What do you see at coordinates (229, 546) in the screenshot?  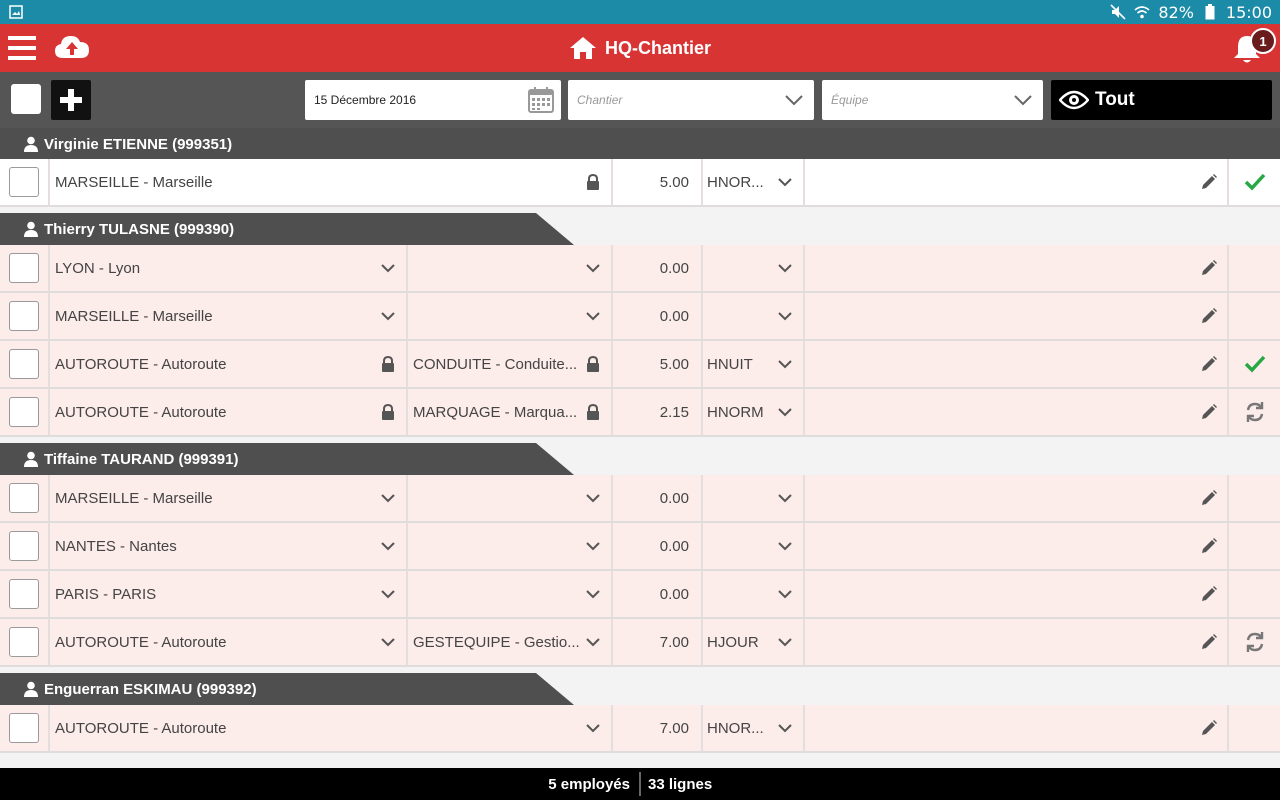 I see `site-select: NANTES - Nantes` at bounding box center [229, 546].